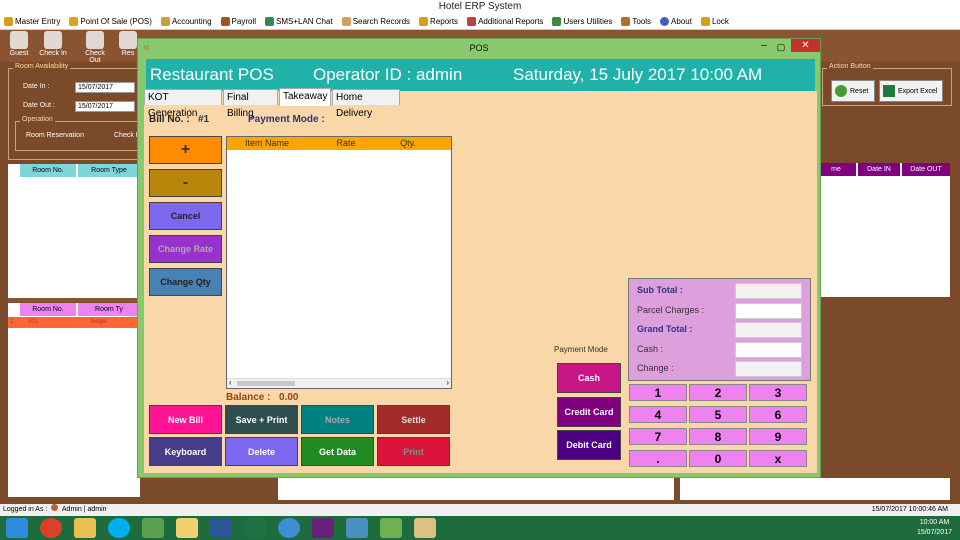 The width and height of the screenshot is (960, 540). Describe the element at coordinates (676, 21) in the screenshot. I see `menu-about: About` at that location.